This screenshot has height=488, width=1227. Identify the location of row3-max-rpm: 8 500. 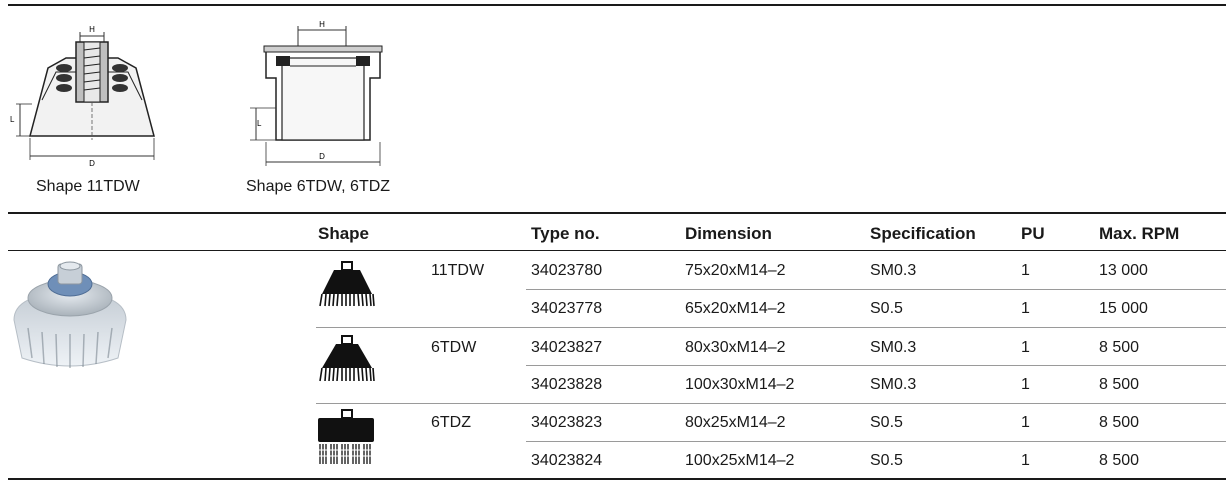
(1119, 347).